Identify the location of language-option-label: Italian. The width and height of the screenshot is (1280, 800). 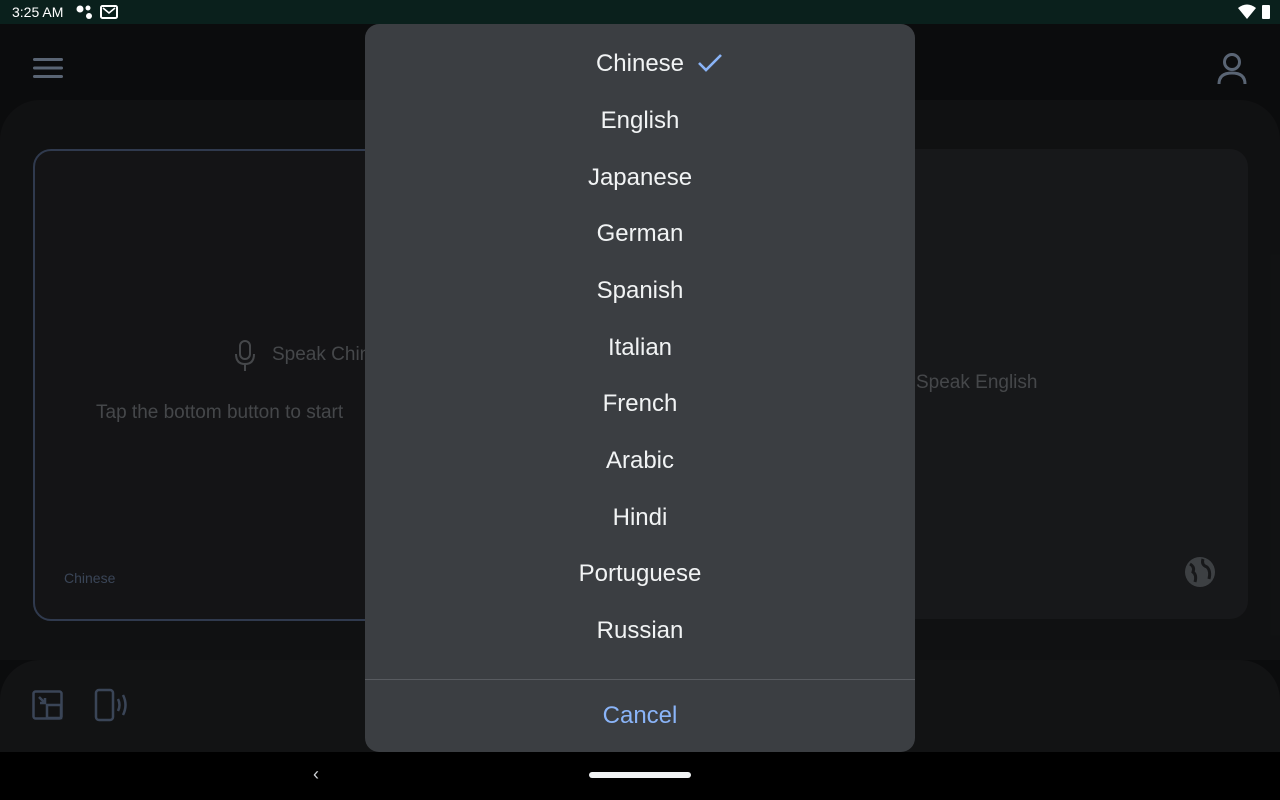
(640, 347).